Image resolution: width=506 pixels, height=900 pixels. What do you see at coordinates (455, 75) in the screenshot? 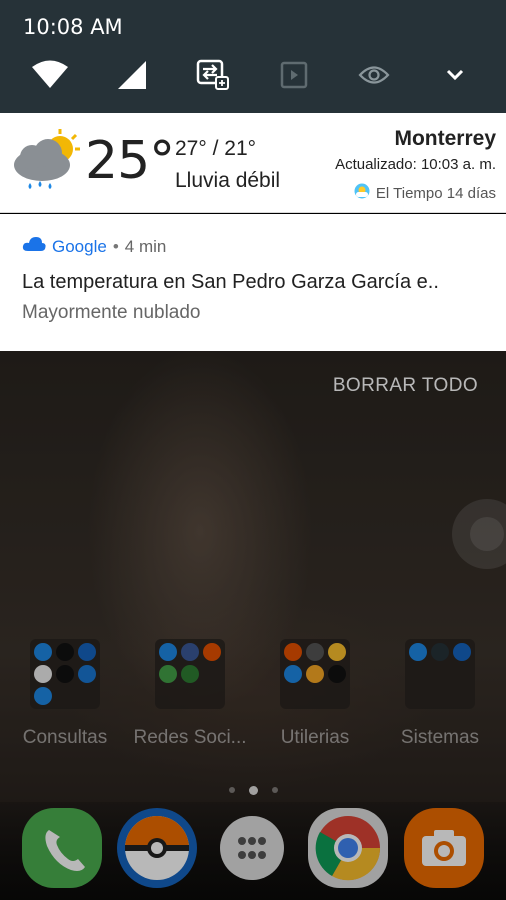
I see `chevron-down-icon` at bounding box center [455, 75].